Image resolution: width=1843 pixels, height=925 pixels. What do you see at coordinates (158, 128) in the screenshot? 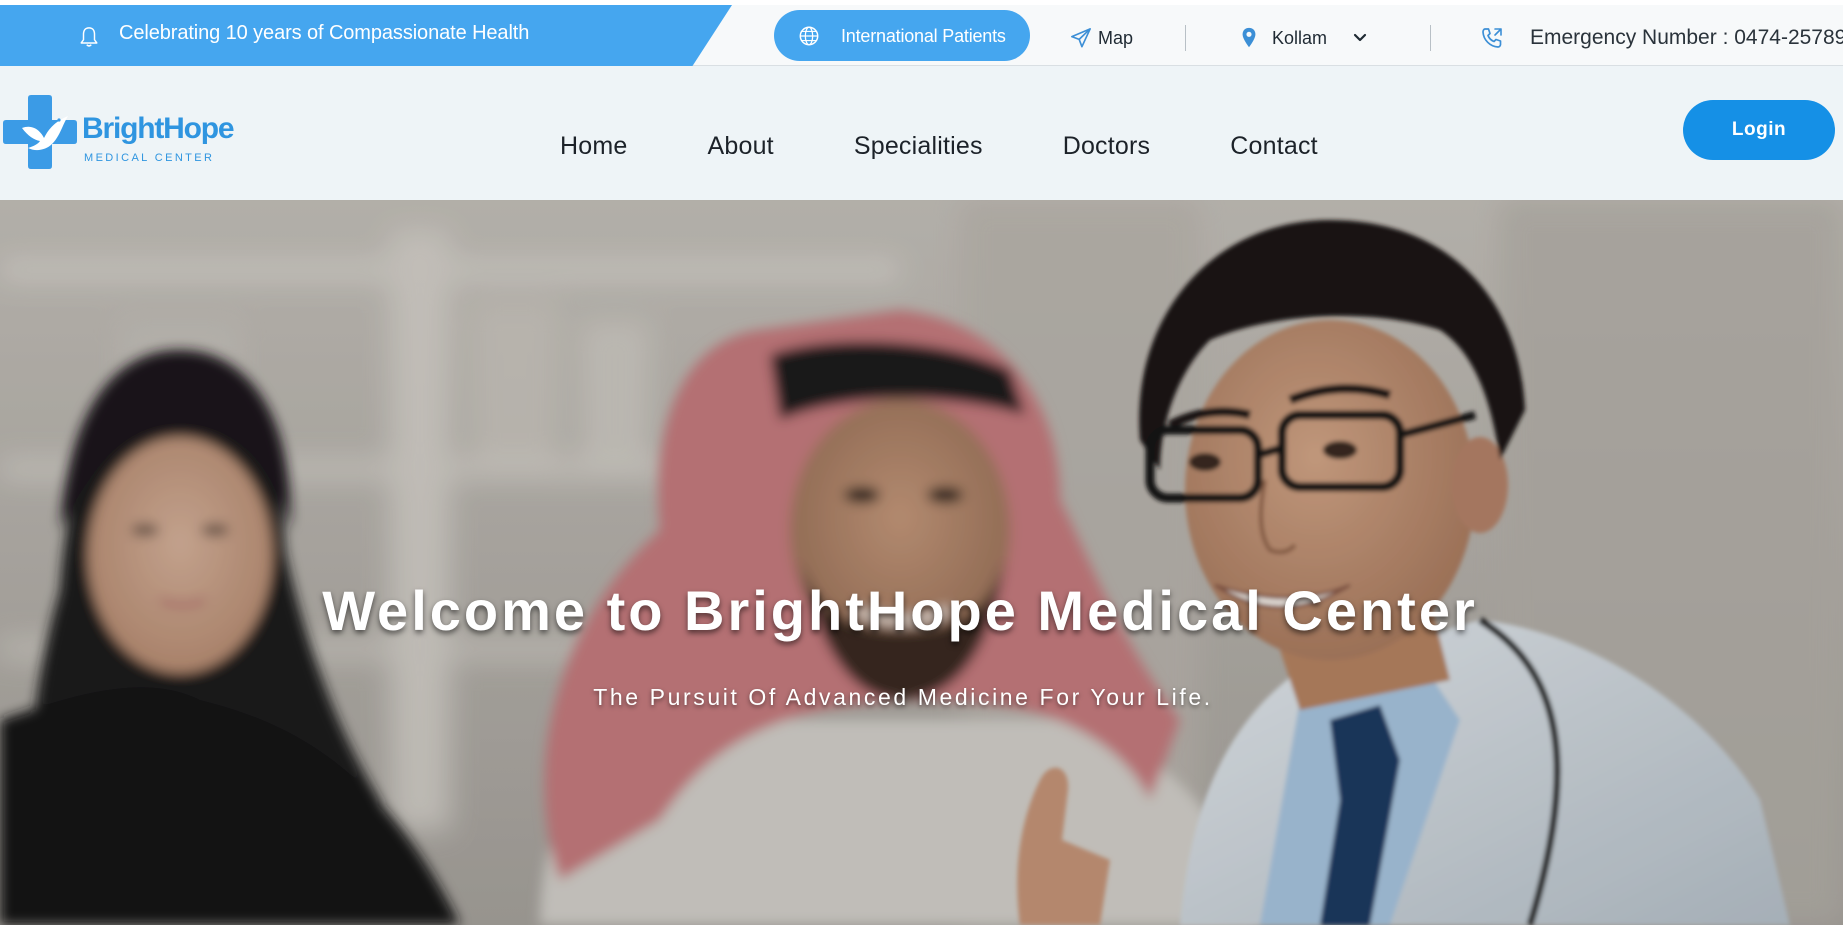
I see `logo-name: BrightHope` at bounding box center [158, 128].